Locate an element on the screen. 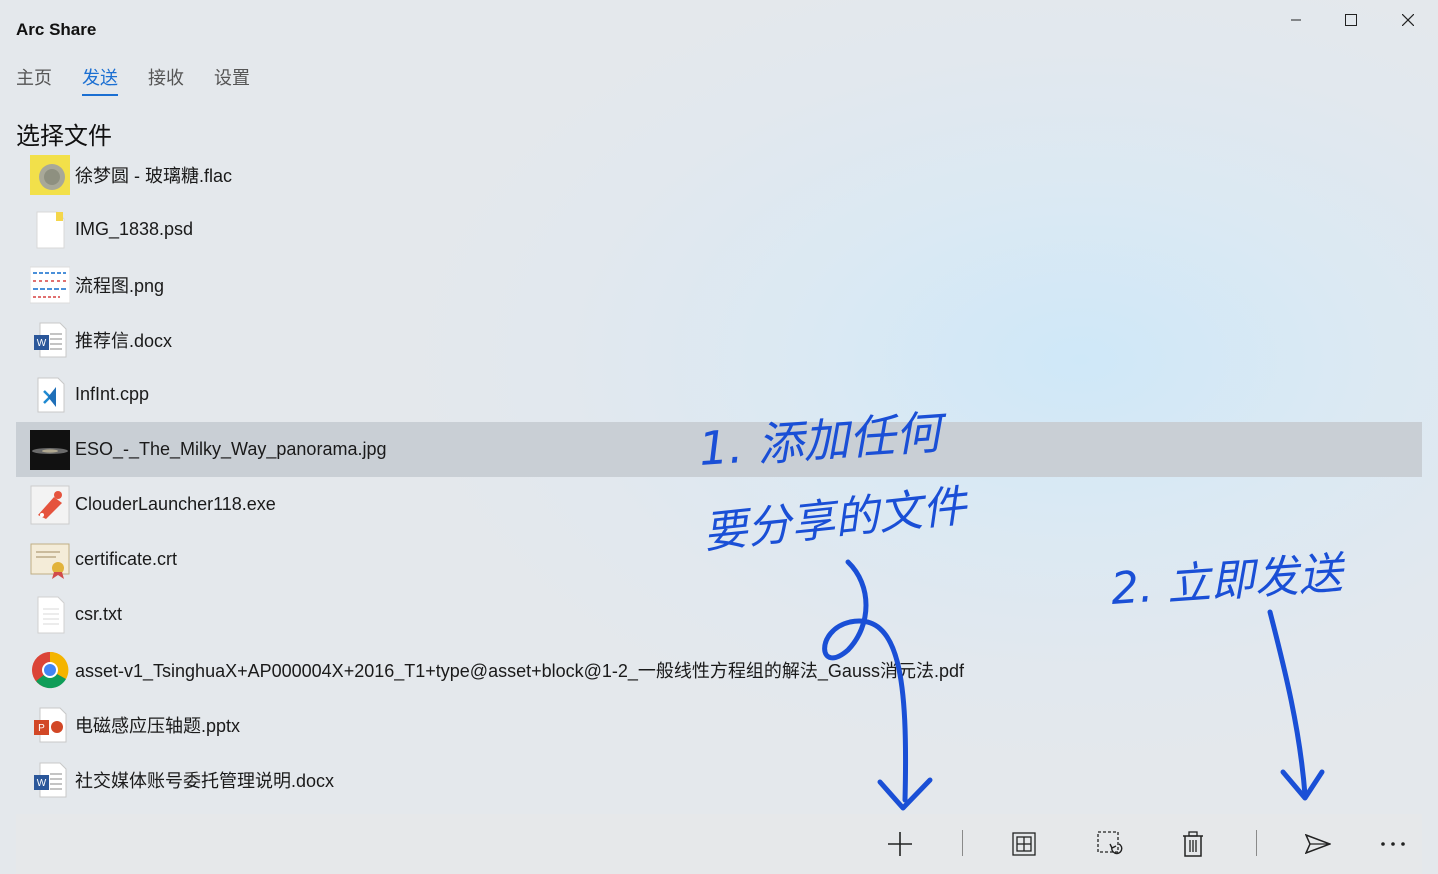 The height and width of the screenshot is (874, 1438). tab-send: 发送 is located at coordinates (100, 80).